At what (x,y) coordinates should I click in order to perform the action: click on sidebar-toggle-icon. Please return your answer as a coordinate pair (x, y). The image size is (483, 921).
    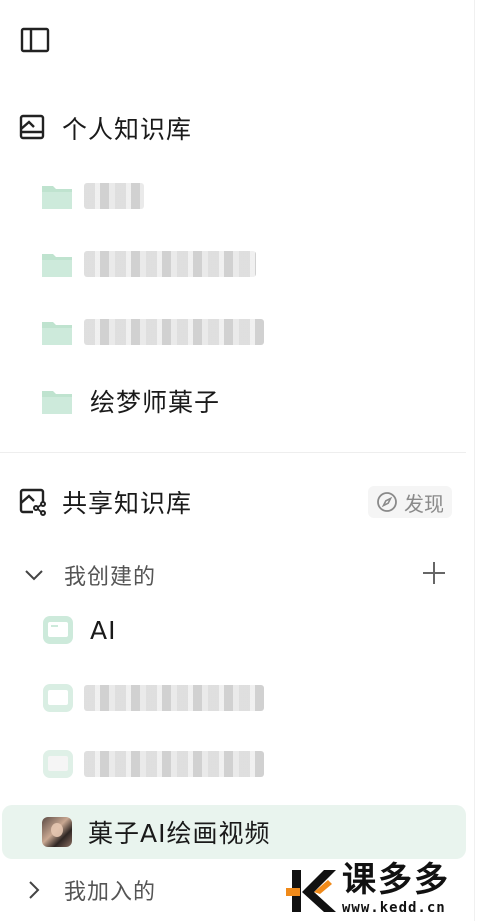
    Looking at the image, I should click on (35, 40).